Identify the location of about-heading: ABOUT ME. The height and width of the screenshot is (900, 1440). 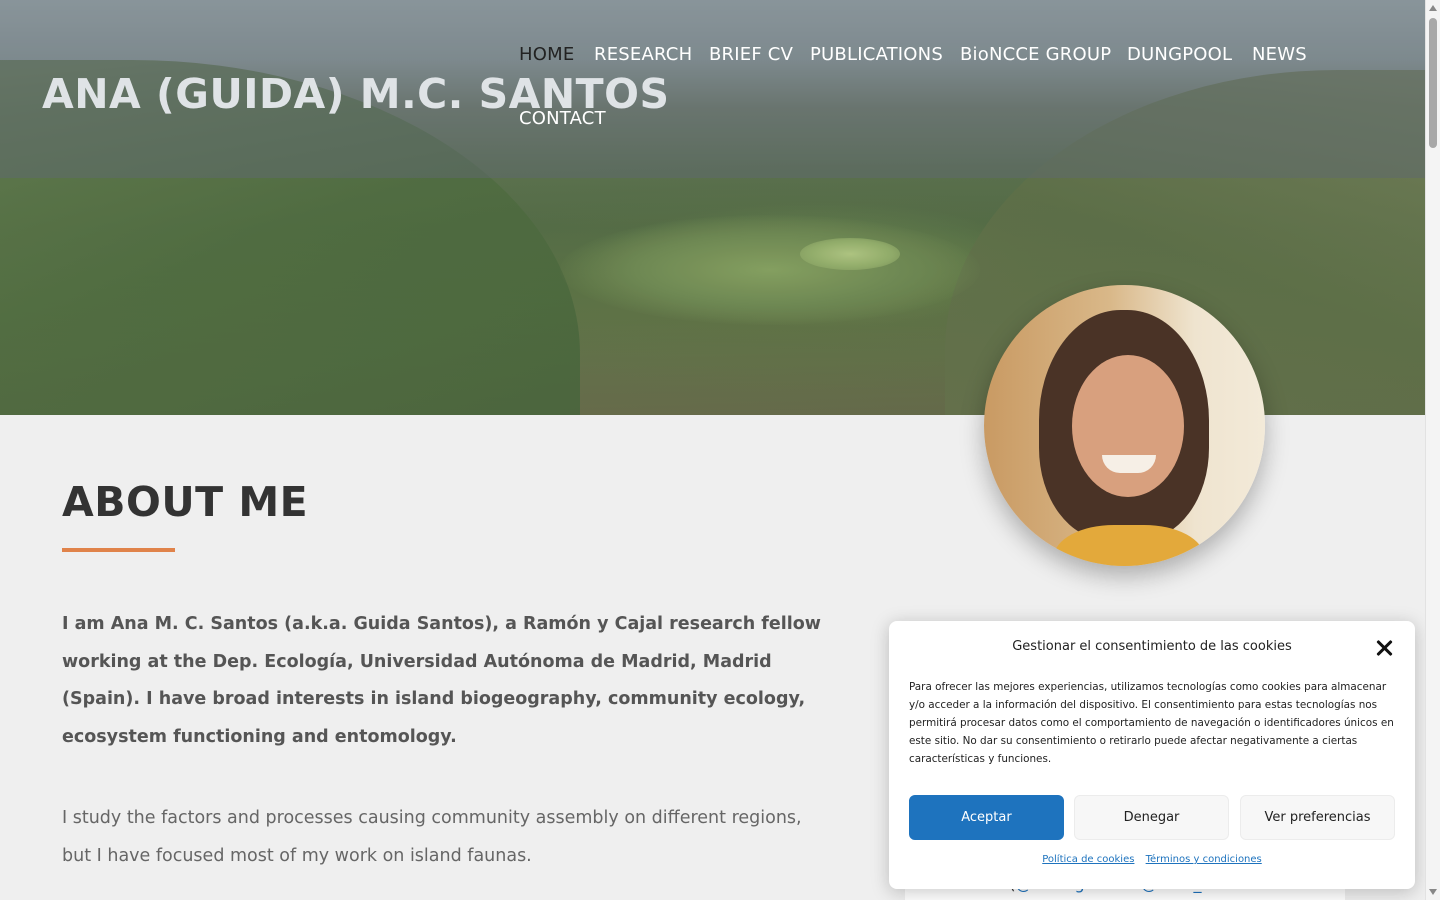
(185, 502).